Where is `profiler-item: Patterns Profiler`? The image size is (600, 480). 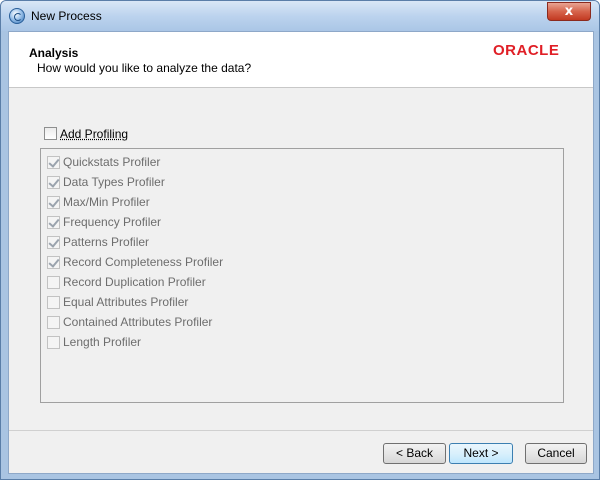 profiler-item: Patterns Profiler is located at coordinates (98, 242).